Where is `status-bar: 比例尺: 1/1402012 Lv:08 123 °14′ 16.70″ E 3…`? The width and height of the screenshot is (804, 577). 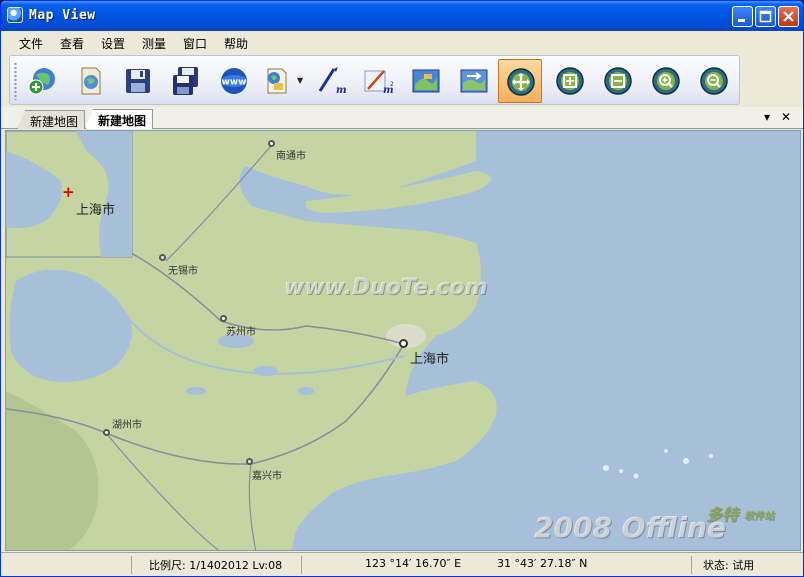 status-bar: 比例尺: 1/1402012 Lv:08 123 °14′ 16.70″ E 3… is located at coordinates (402, 564).